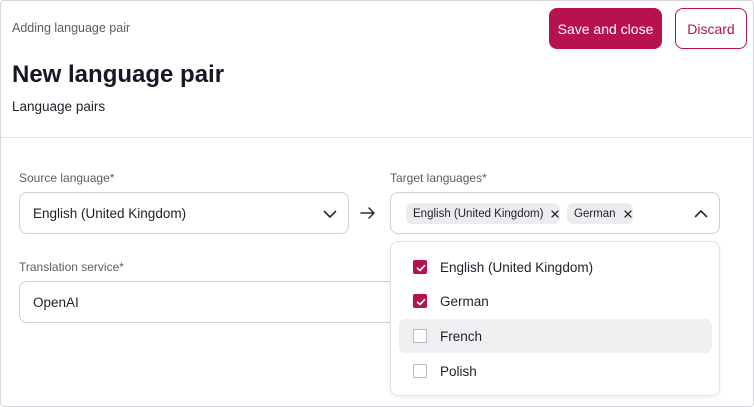  What do you see at coordinates (595, 213) in the screenshot?
I see `target-chip-label: German` at bounding box center [595, 213].